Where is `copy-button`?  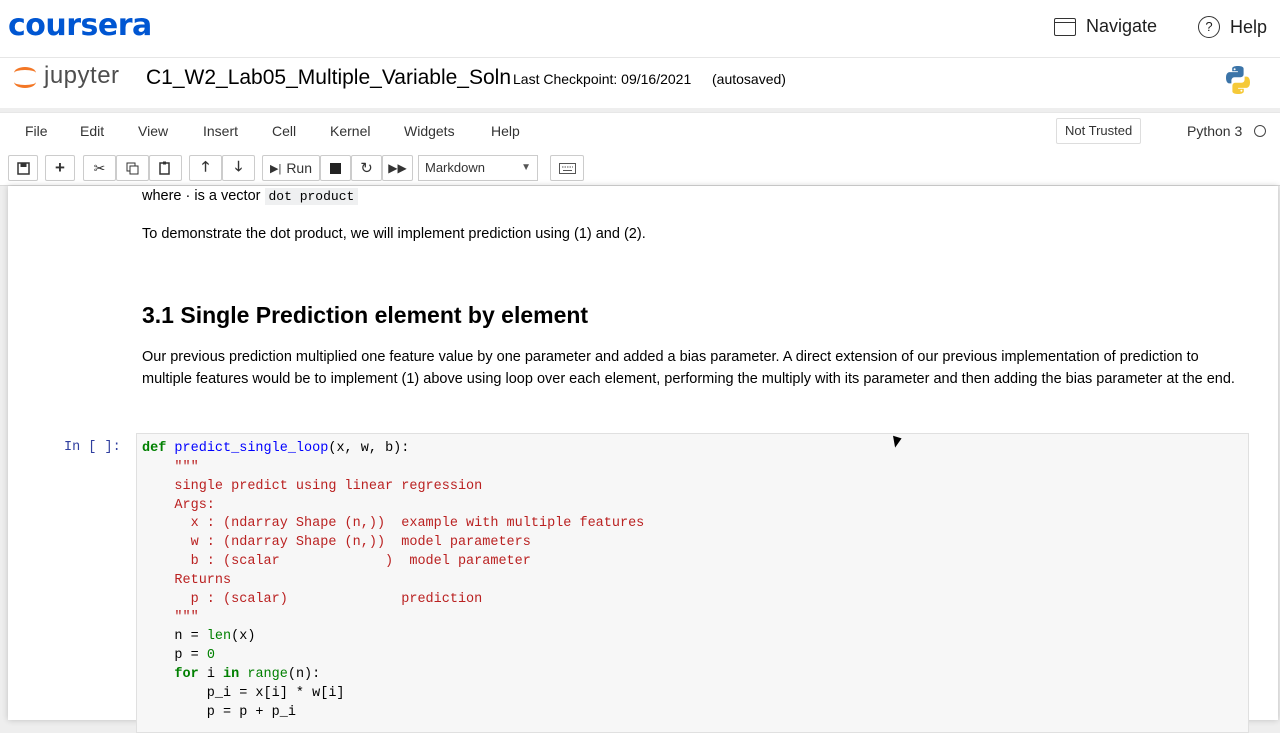
copy-button is located at coordinates (132, 168).